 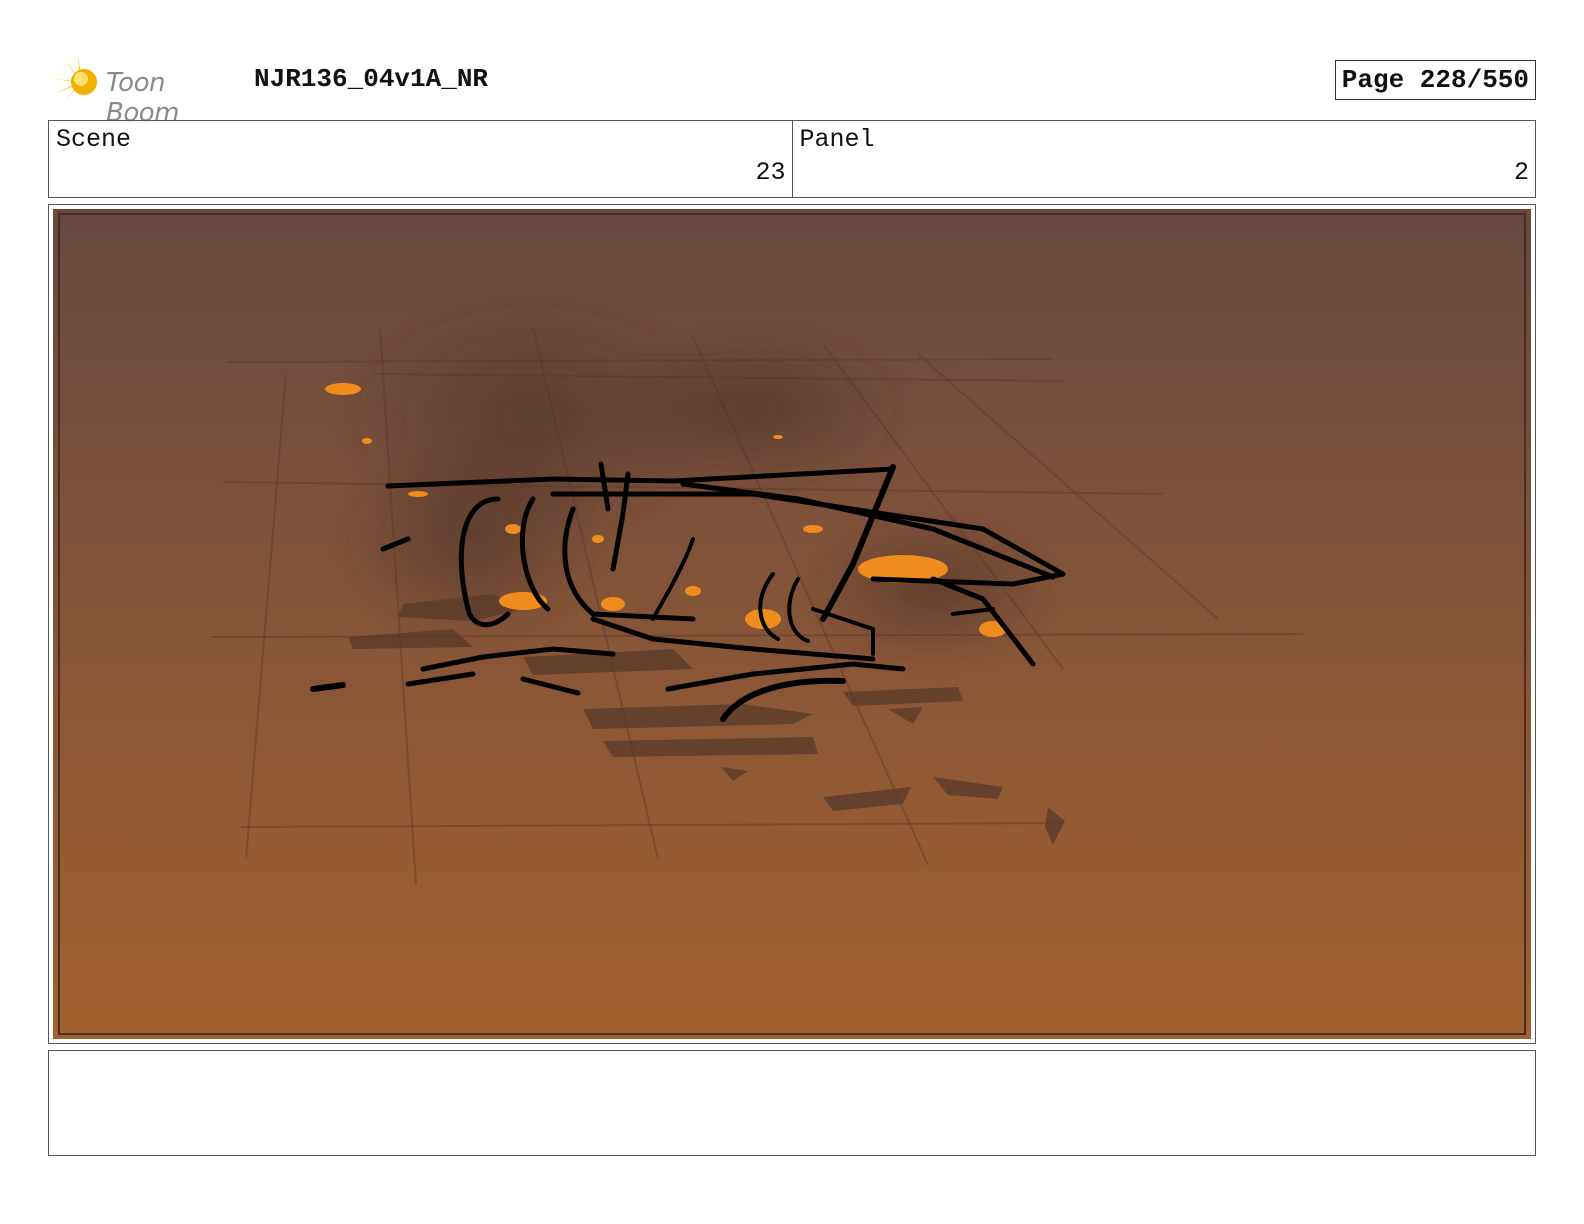 What do you see at coordinates (792, 90) in the screenshot?
I see `storyboard-header: Toon Boom NJR136_04v1A_NR Page 228/550` at bounding box center [792, 90].